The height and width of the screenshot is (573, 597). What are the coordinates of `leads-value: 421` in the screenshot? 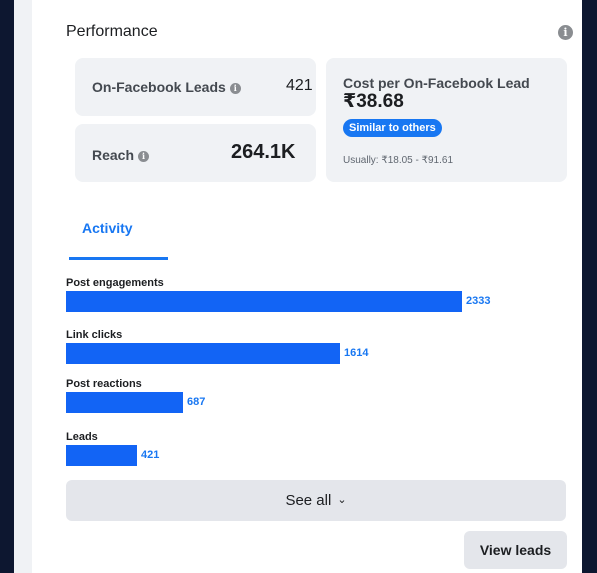 It's located at (299, 85).